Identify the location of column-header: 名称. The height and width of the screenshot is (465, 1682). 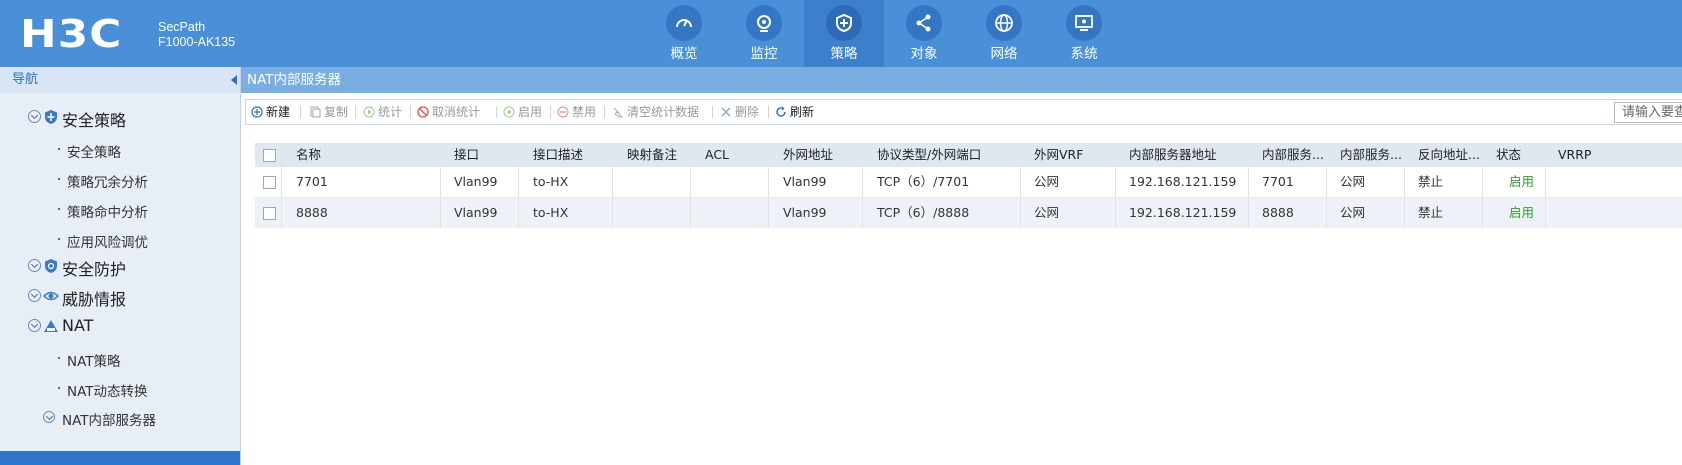
(366, 155).